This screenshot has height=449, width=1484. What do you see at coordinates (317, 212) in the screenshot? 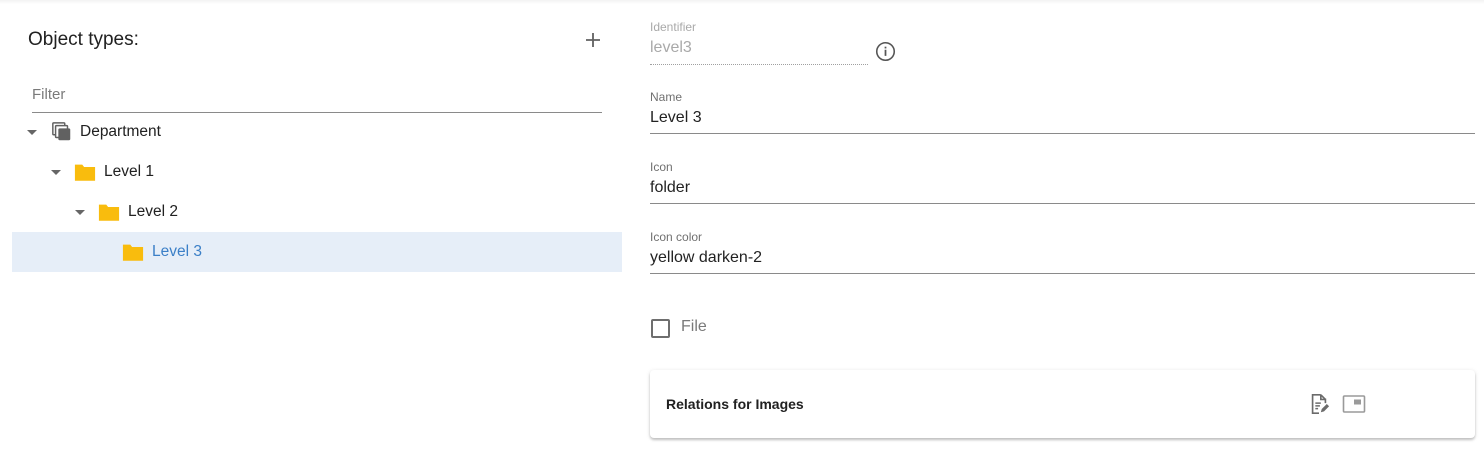
I see `tree-node-level-2: Level 2` at bounding box center [317, 212].